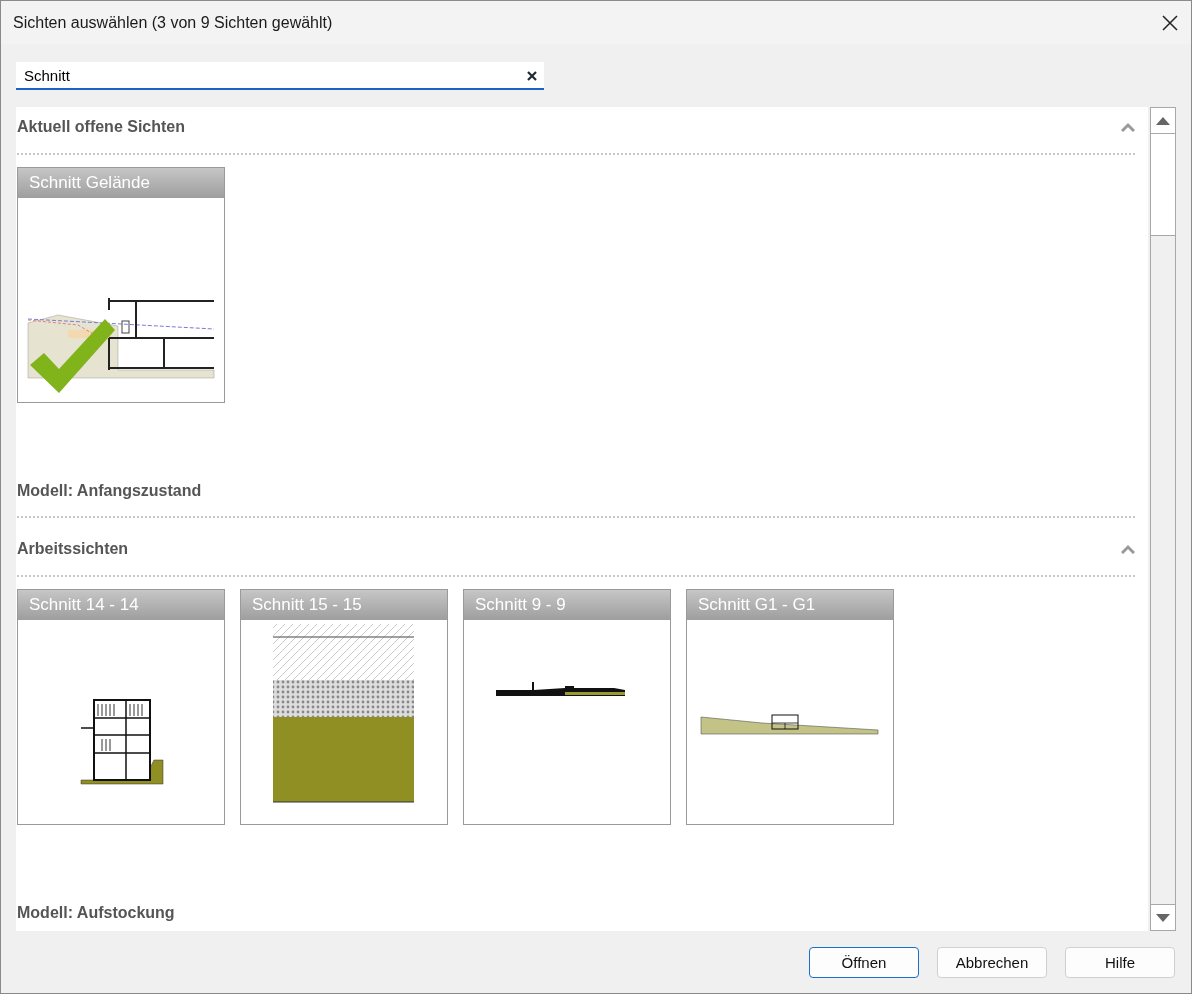 This screenshot has width=1192, height=994. I want to click on dialog-button: Abbrechen, so click(992, 962).